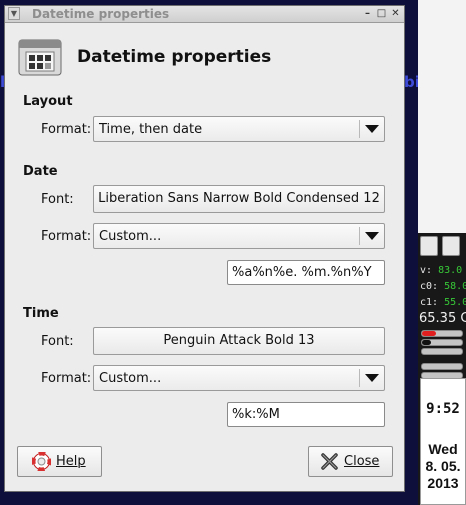 The width and height of the screenshot is (466, 505). Describe the element at coordinates (57, 341) in the screenshot. I see `time-font-label: Font:` at that location.